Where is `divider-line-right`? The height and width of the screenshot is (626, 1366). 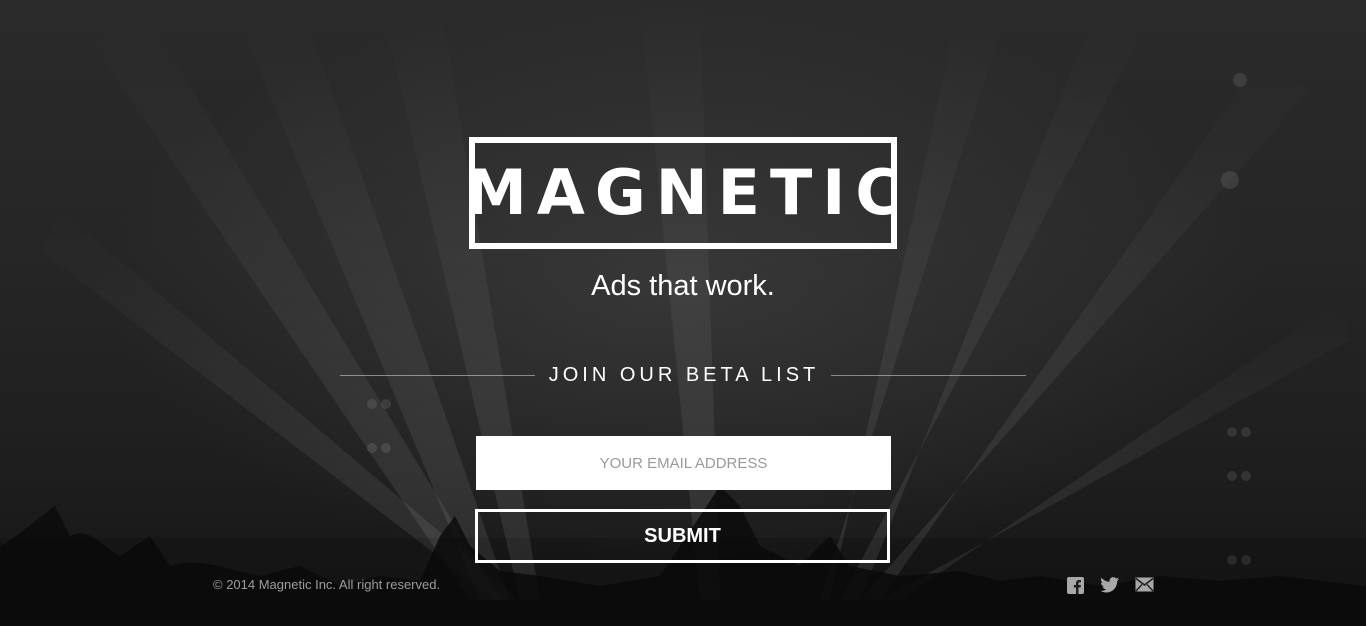
divider-line-right is located at coordinates (928, 375).